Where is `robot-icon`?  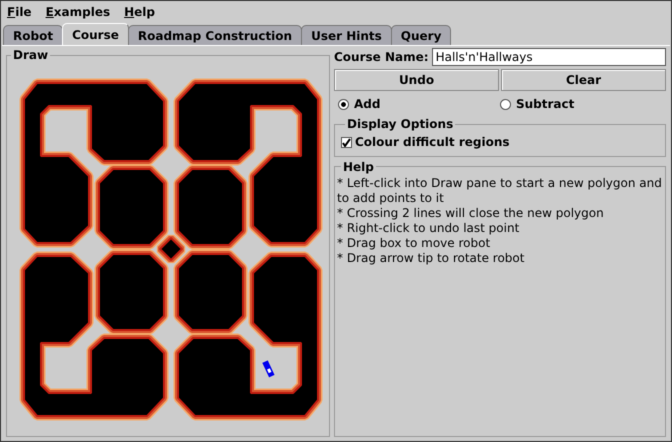 robot-icon is located at coordinates (268, 369).